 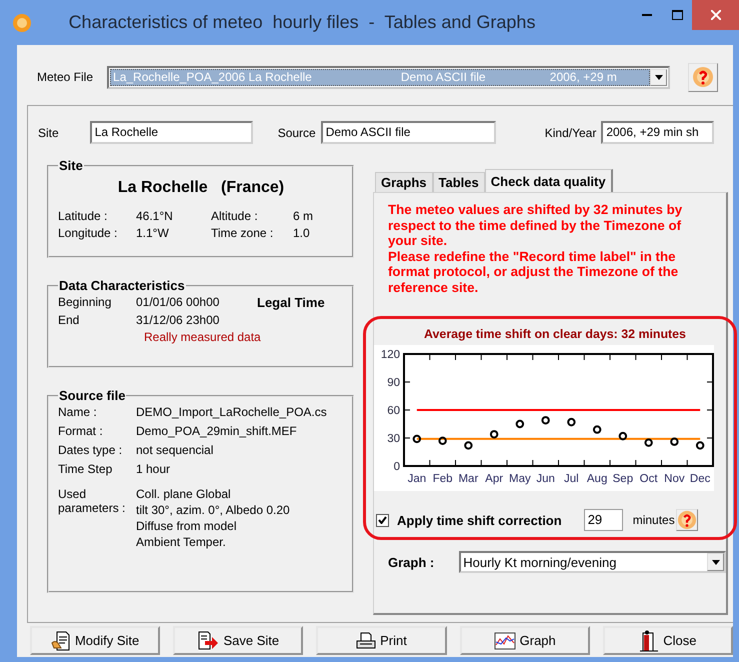 I want to click on group-title: Data Characteristics, so click(x=122, y=285).